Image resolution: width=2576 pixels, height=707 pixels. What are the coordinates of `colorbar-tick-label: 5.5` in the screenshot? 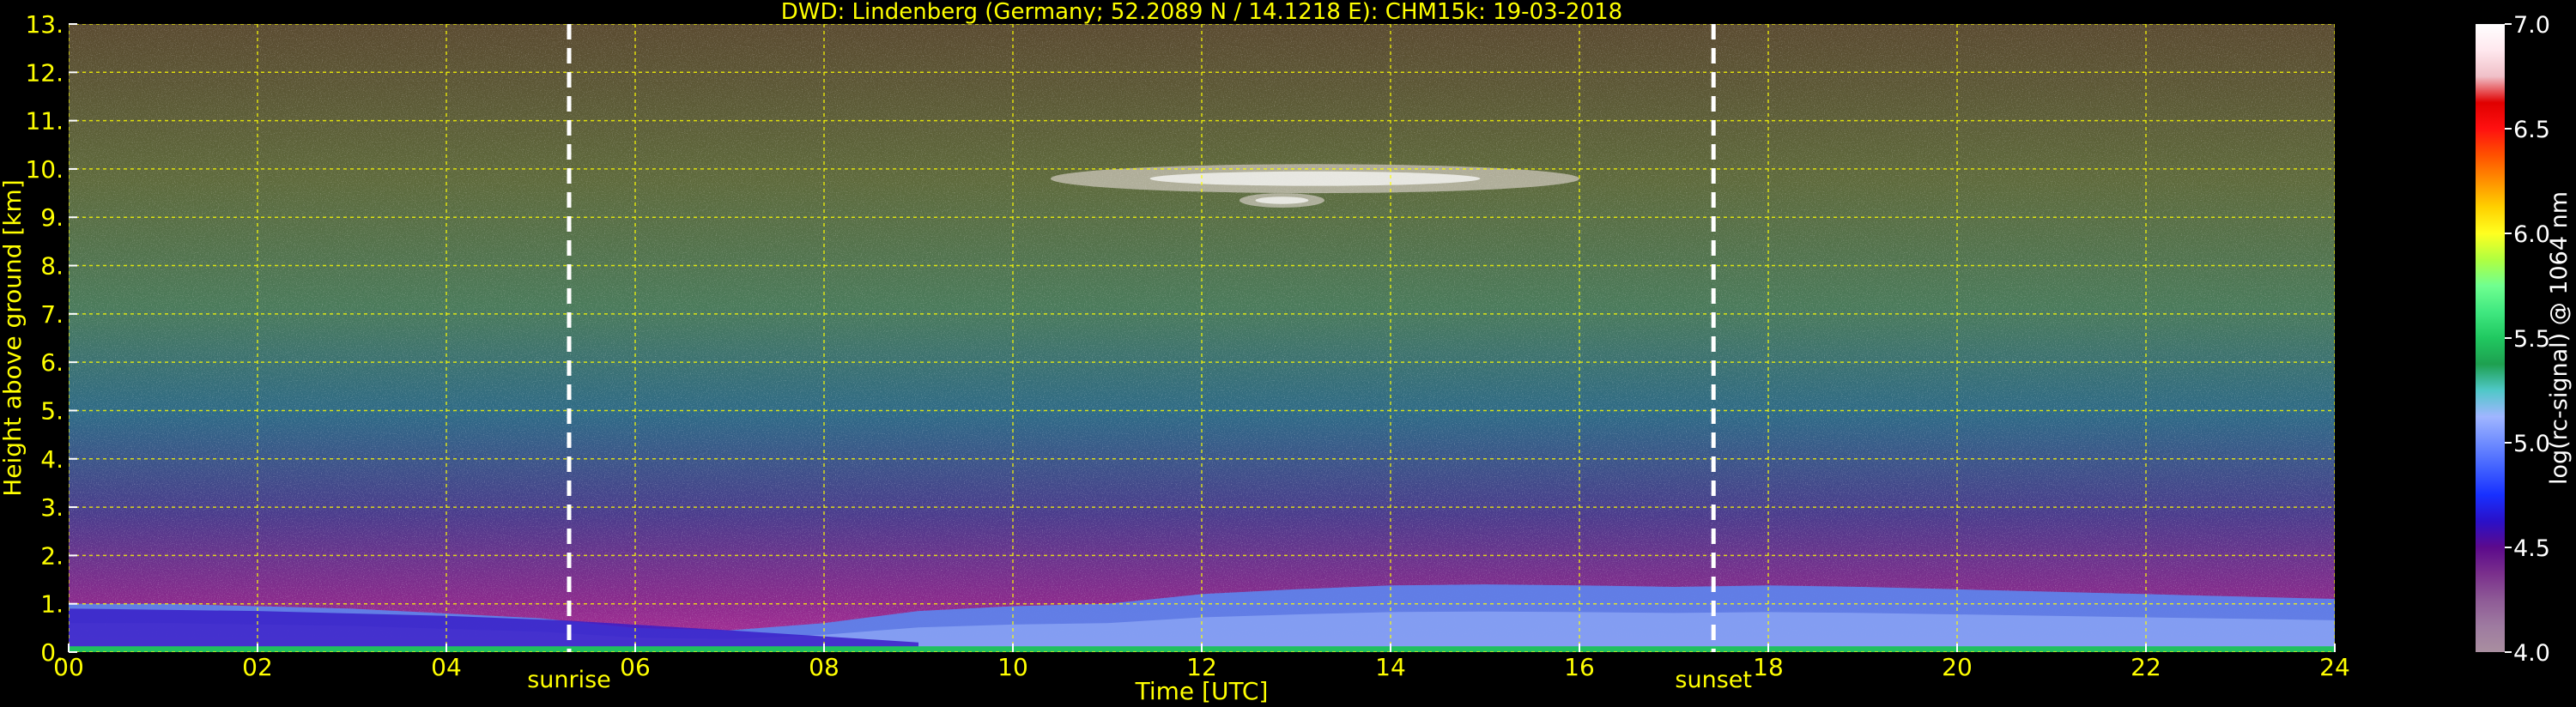 It's located at (2531, 339).